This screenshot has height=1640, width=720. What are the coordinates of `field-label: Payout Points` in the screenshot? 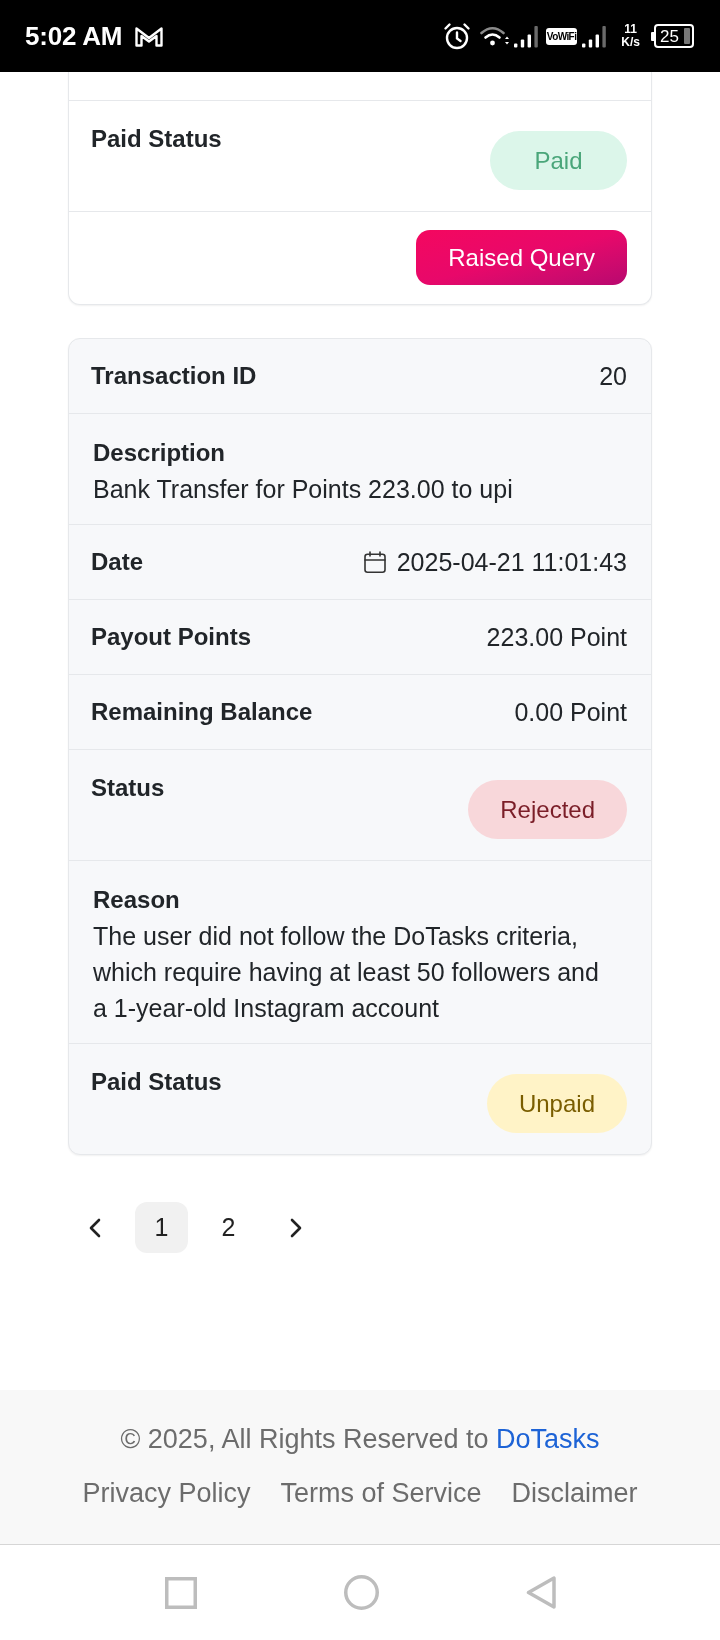 It's located at (171, 637).